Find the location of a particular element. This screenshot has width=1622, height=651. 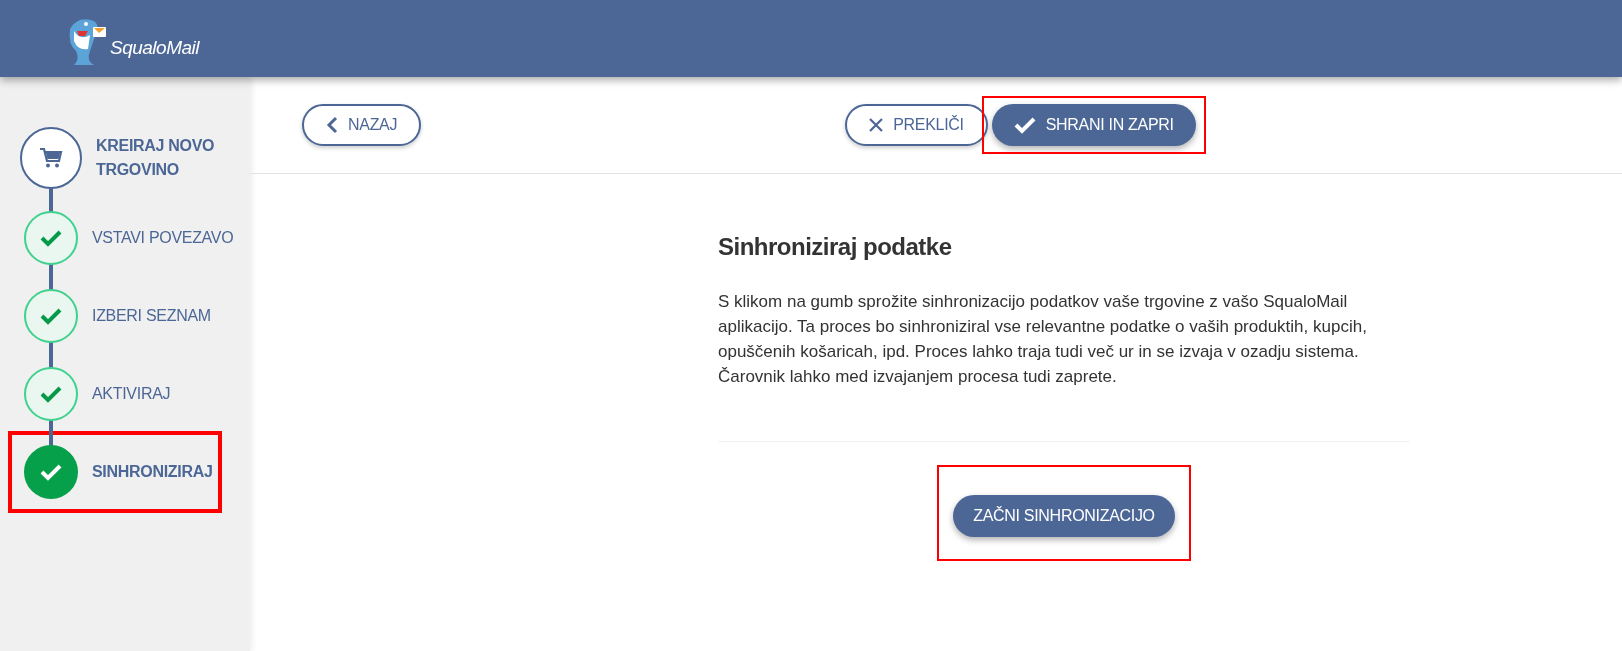

section-title: Sinhroniziraj podatke is located at coordinates (835, 247).